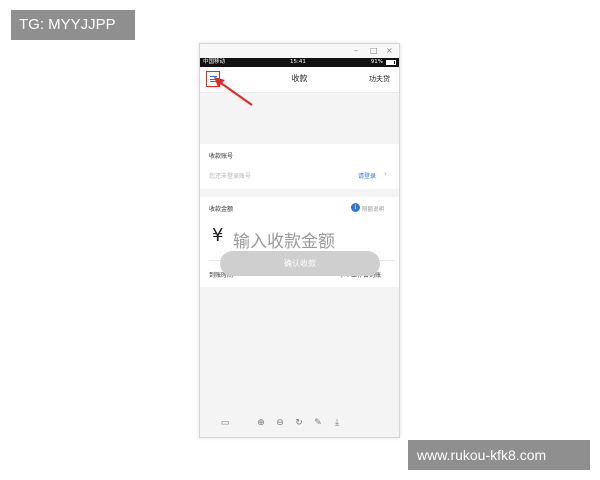 This screenshot has width=600, height=480. What do you see at coordinates (367, 175) in the screenshot?
I see `login-link: 请登录` at bounding box center [367, 175].